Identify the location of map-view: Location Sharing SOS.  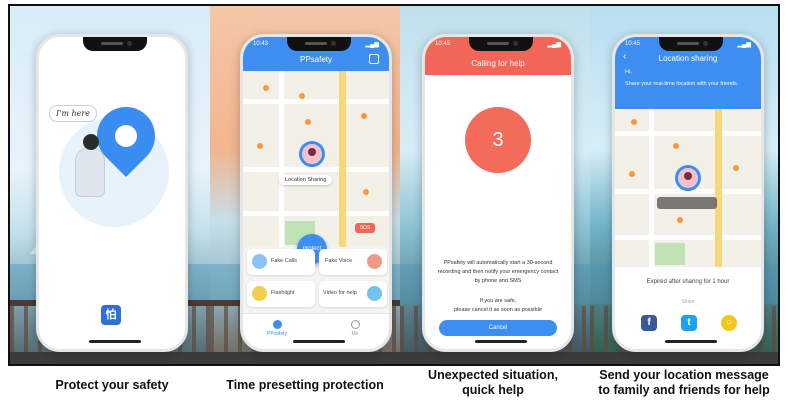
(316, 159).